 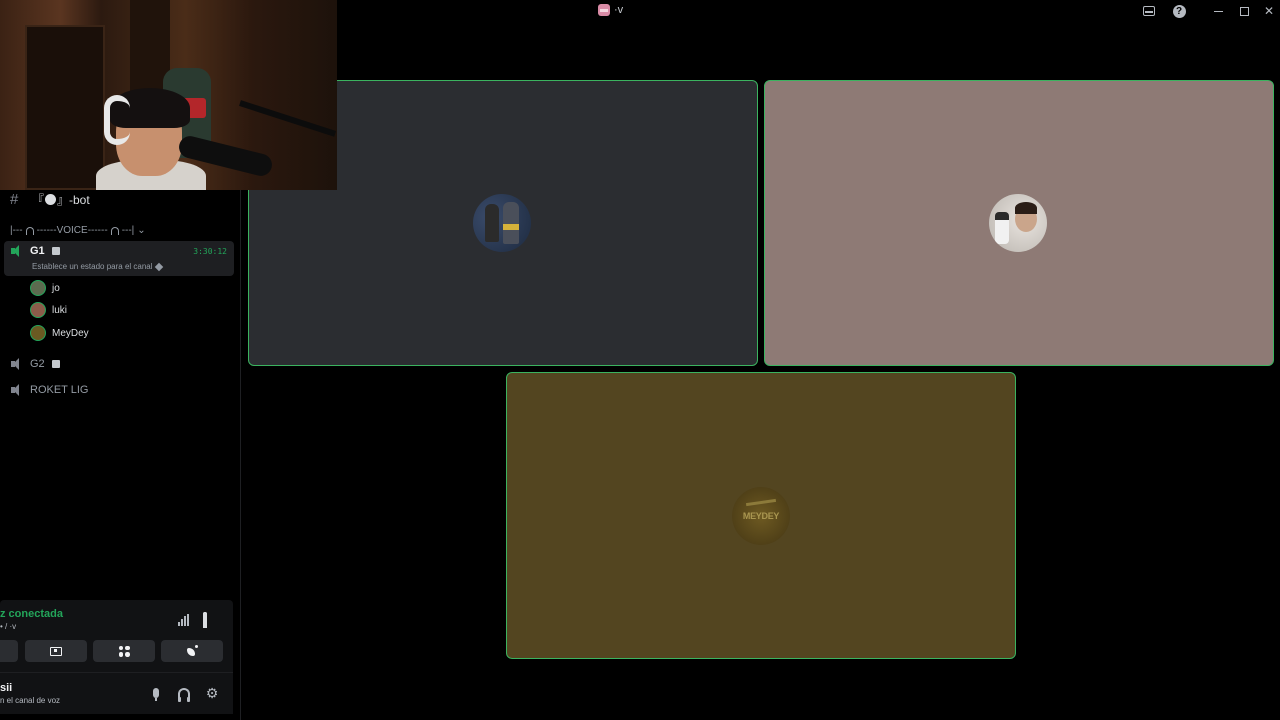 What do you see at coordinates (168, 95) in the screenshot?
I see `webcam-overlay` at bounding box center [168, 95].